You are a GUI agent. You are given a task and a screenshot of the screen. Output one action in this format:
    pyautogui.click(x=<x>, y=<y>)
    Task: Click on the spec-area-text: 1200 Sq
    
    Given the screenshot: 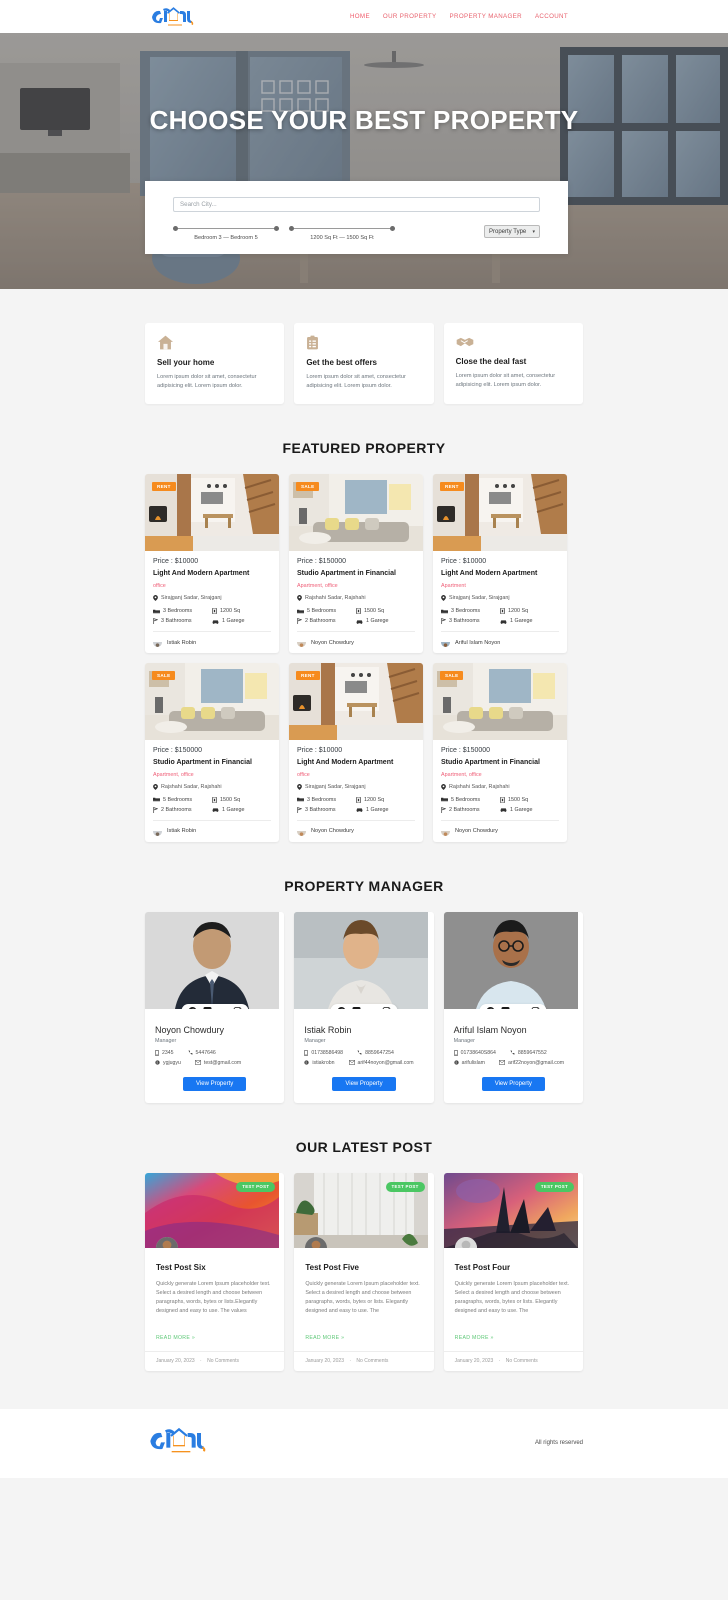 What is the action you would take?
    pyautogui.click(x=518, y=611)
    